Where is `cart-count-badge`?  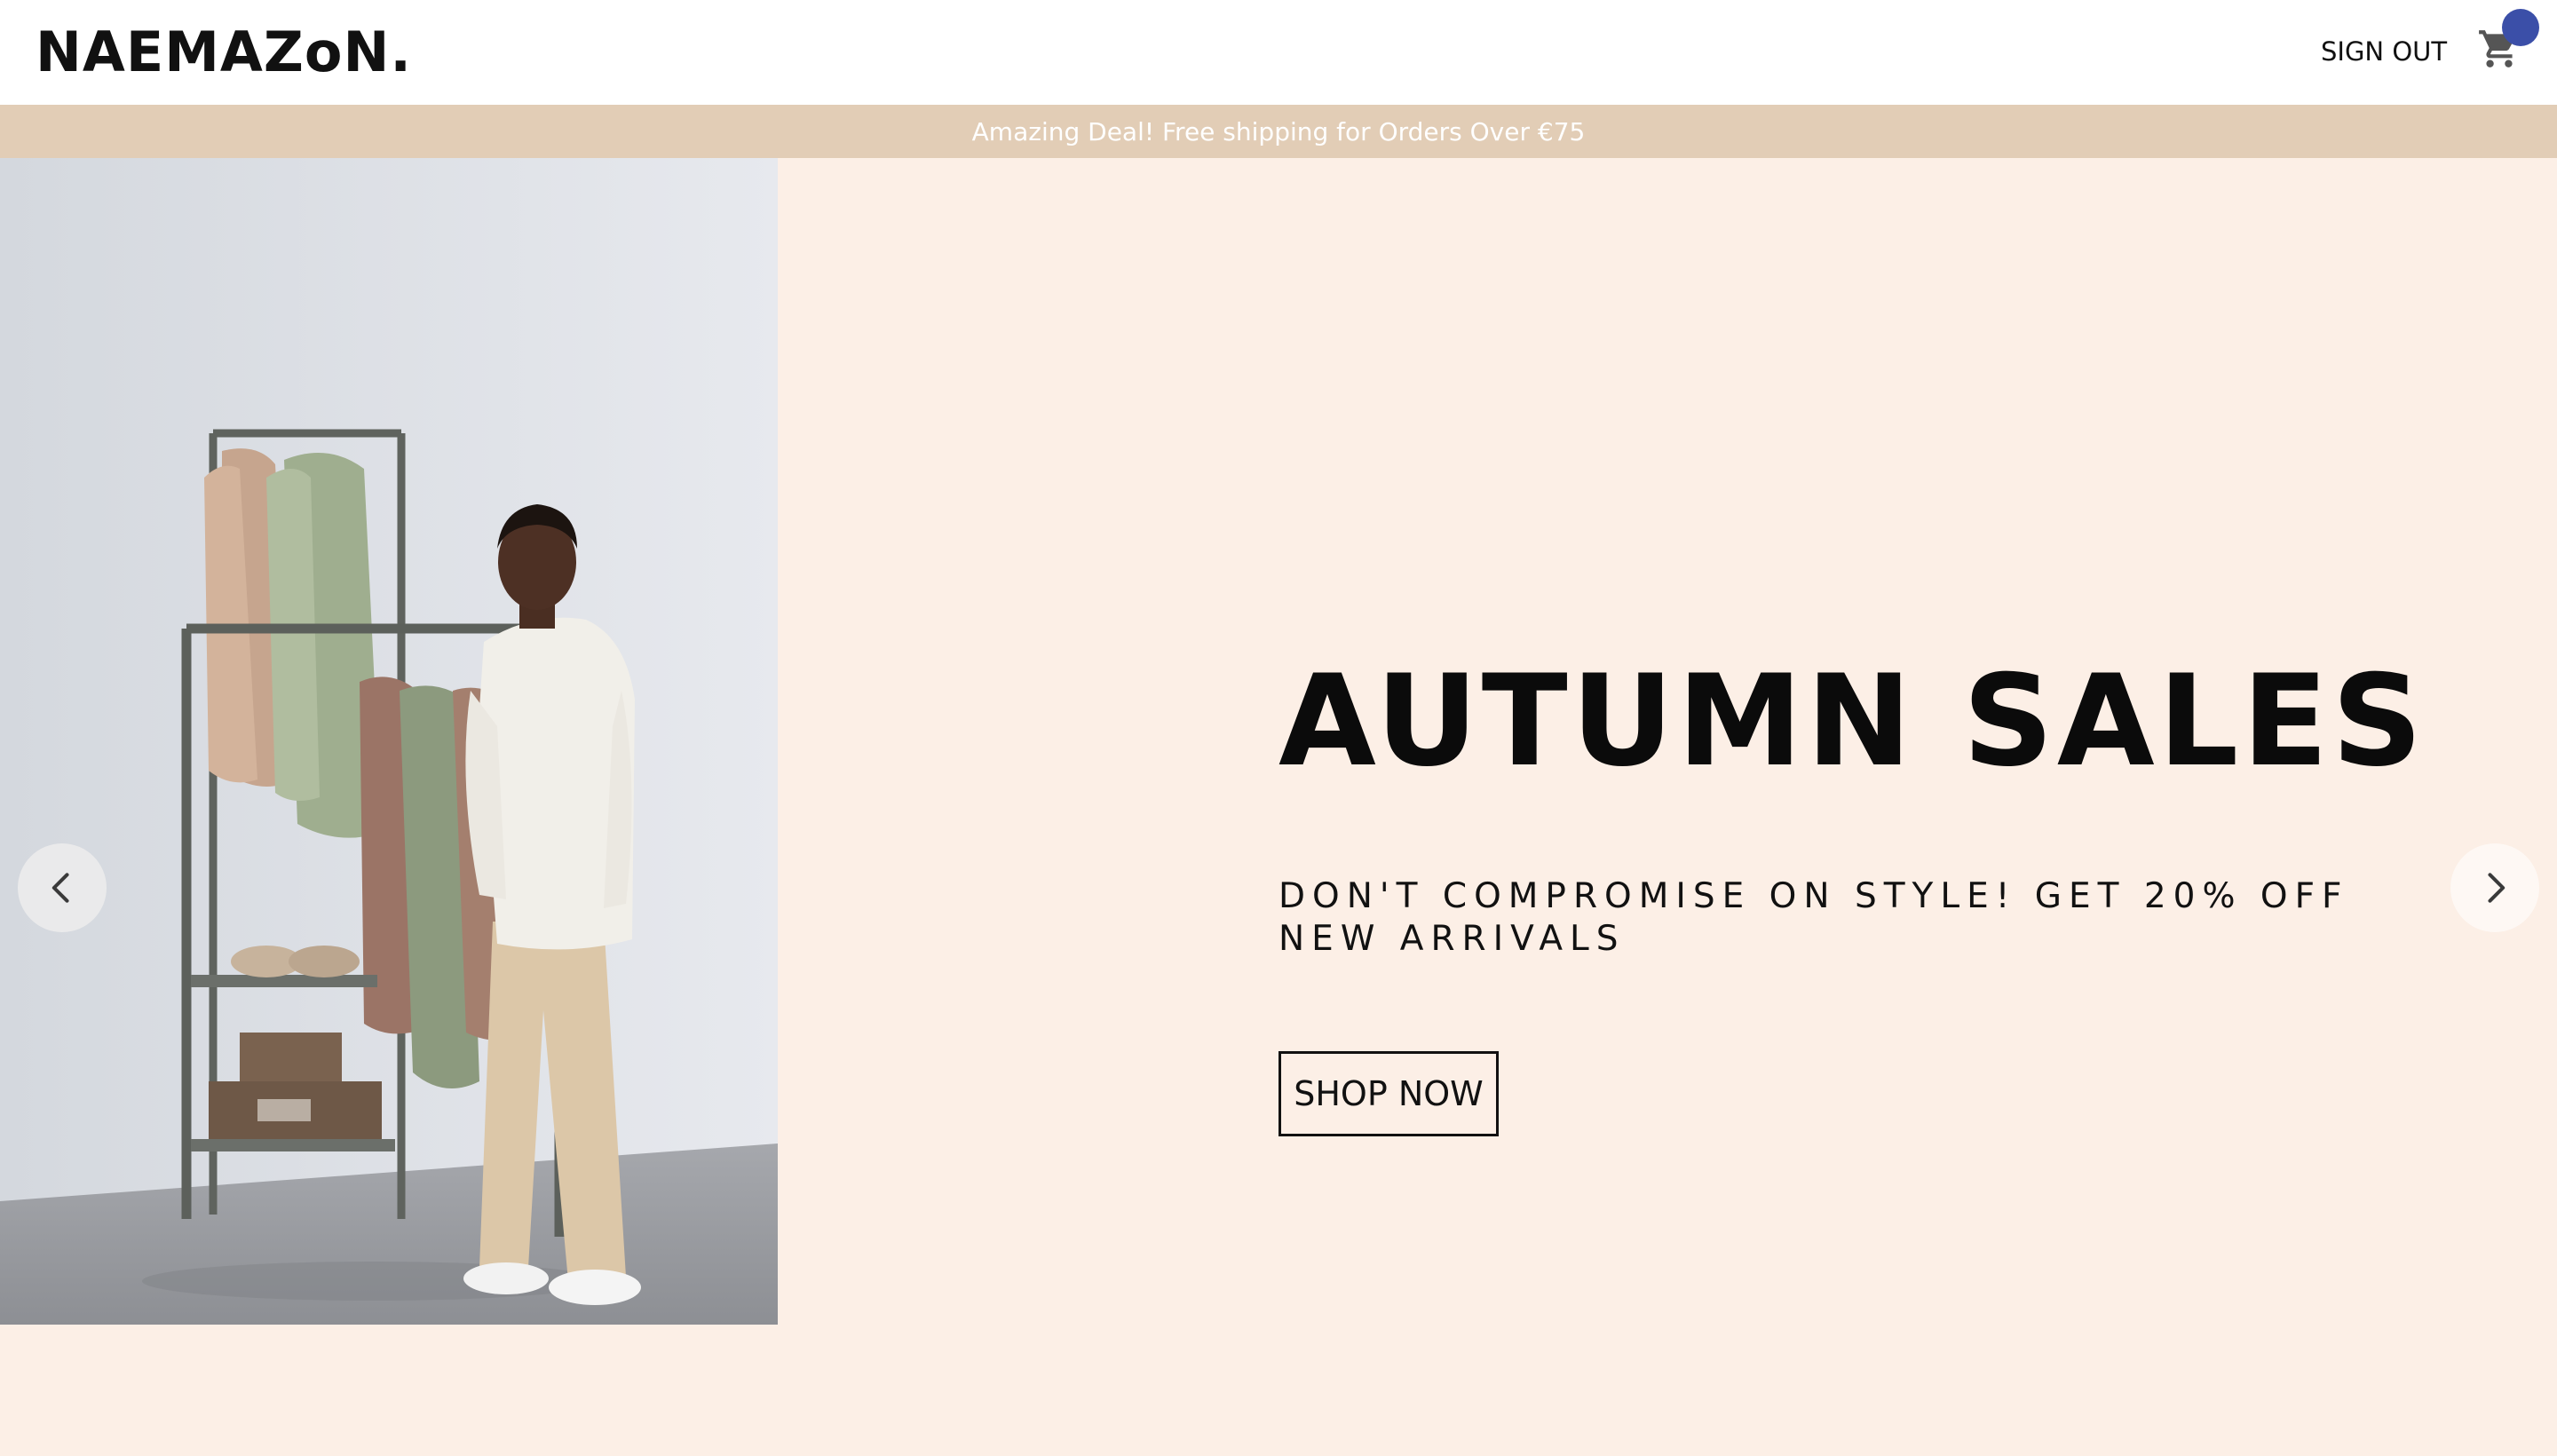 cart-count-badge is located at coordinates (2520, 27).